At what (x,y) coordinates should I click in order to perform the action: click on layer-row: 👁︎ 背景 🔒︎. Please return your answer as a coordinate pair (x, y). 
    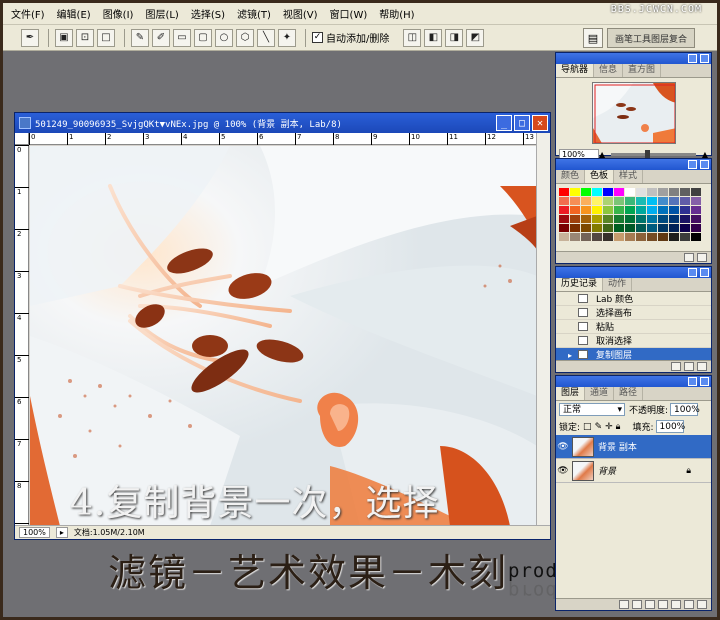
    Looking at the image, I should click on (633, 471).